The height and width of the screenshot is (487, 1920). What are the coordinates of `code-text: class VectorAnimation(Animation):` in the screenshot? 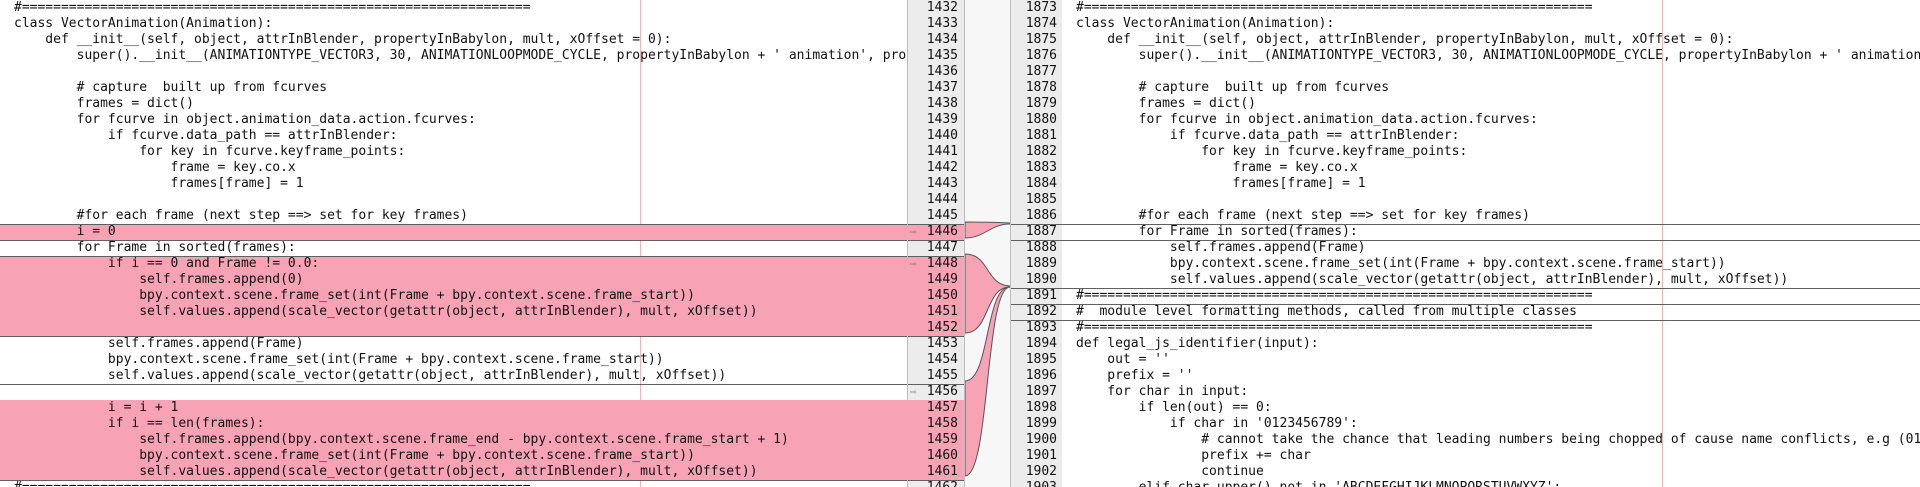 It's located at (1205, 23).